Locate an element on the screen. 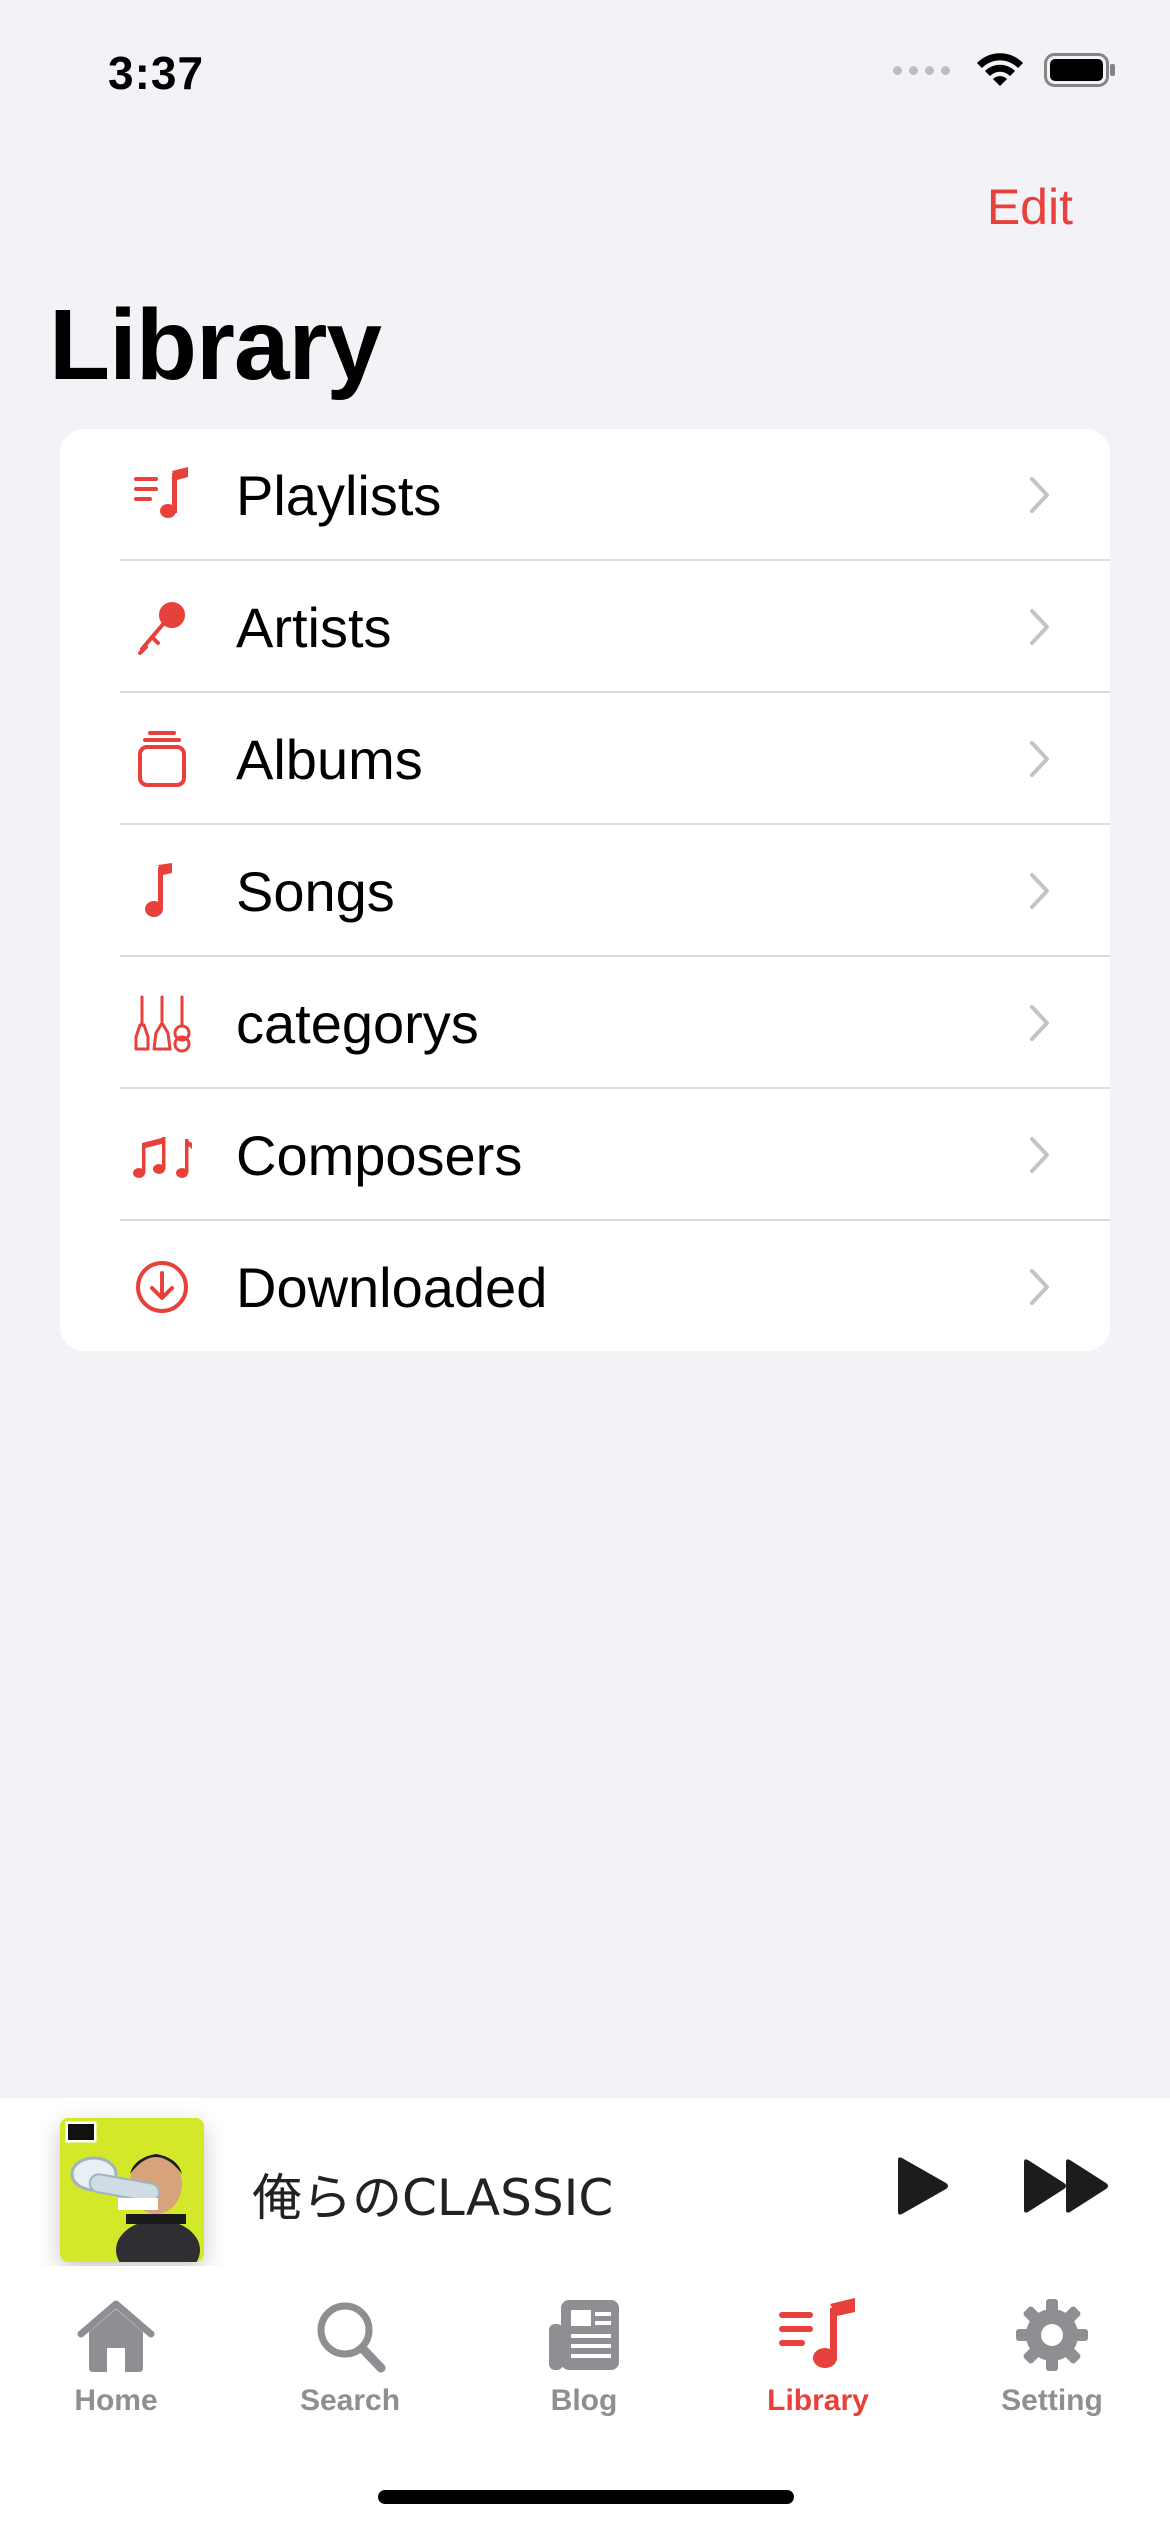  tab-label: Library is located at coordinates (818, 2400).